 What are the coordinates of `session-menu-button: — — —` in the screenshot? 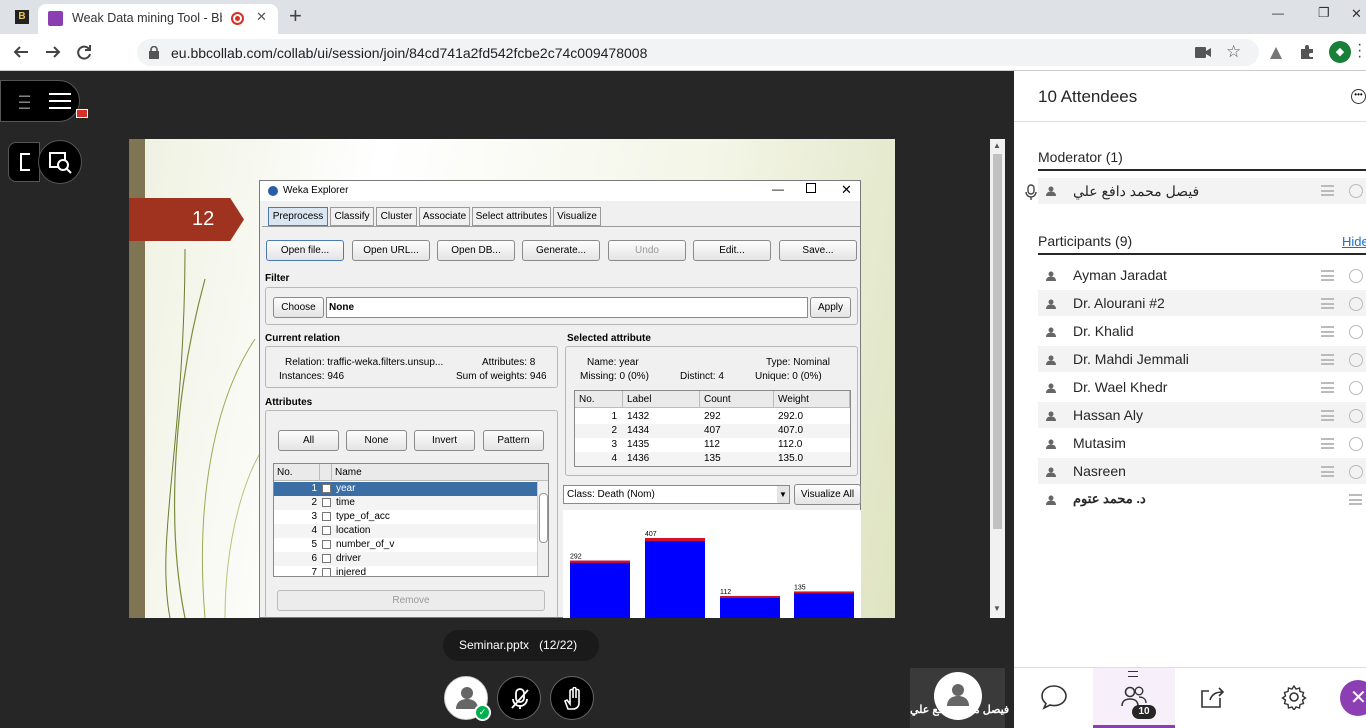 It's located at (44, 101).